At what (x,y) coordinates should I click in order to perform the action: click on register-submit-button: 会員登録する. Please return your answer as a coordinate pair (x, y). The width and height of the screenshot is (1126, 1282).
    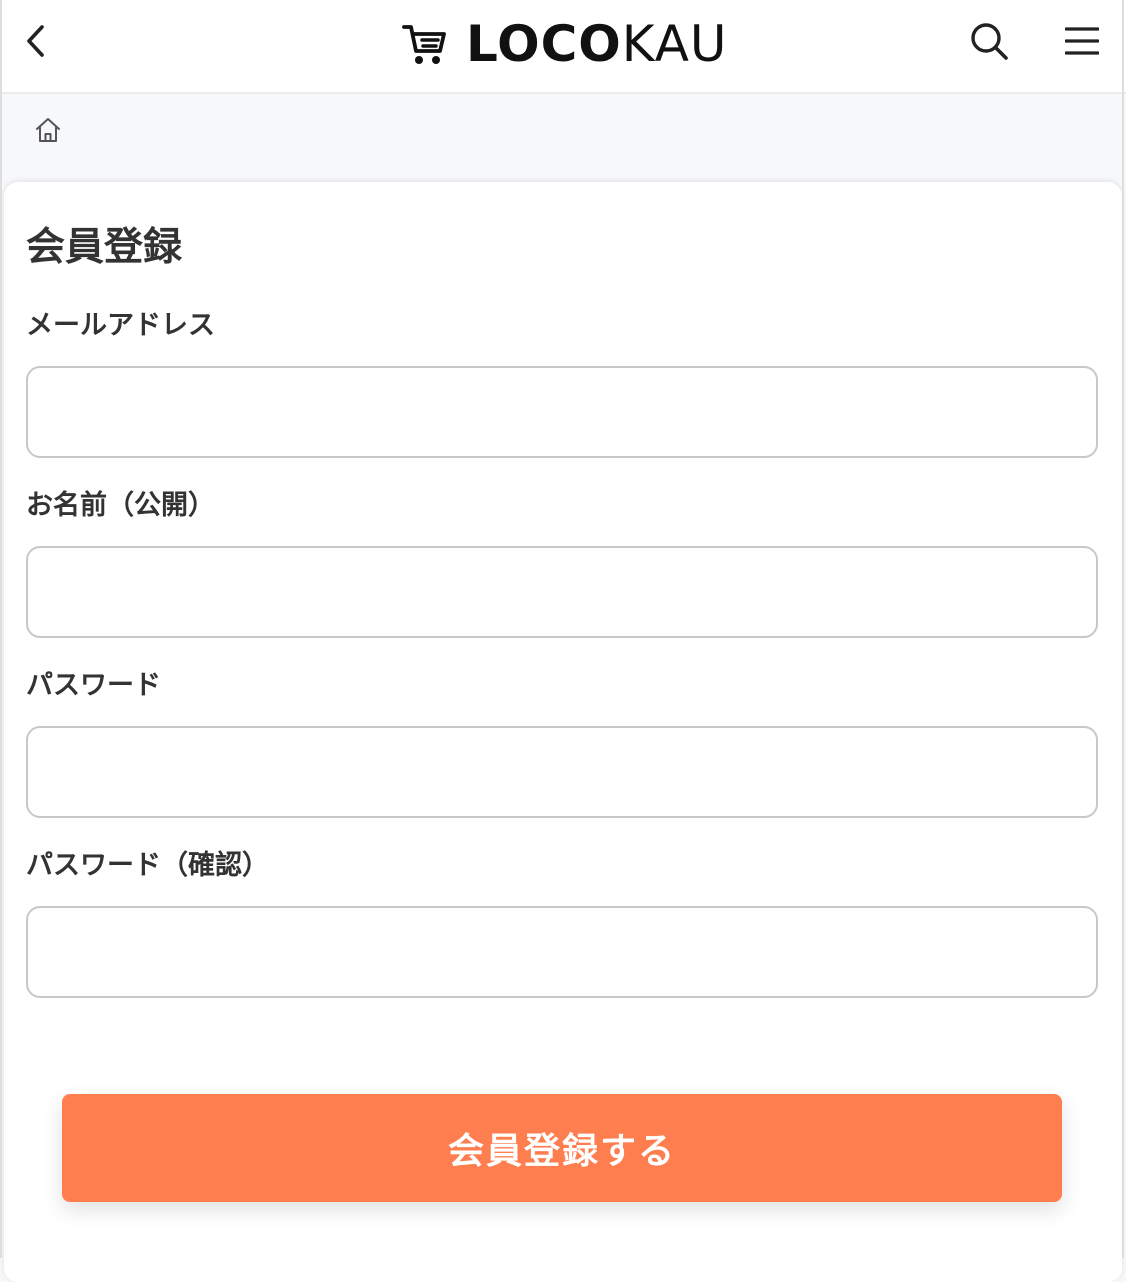
    Looking at the image, I should click on (562, 1148).